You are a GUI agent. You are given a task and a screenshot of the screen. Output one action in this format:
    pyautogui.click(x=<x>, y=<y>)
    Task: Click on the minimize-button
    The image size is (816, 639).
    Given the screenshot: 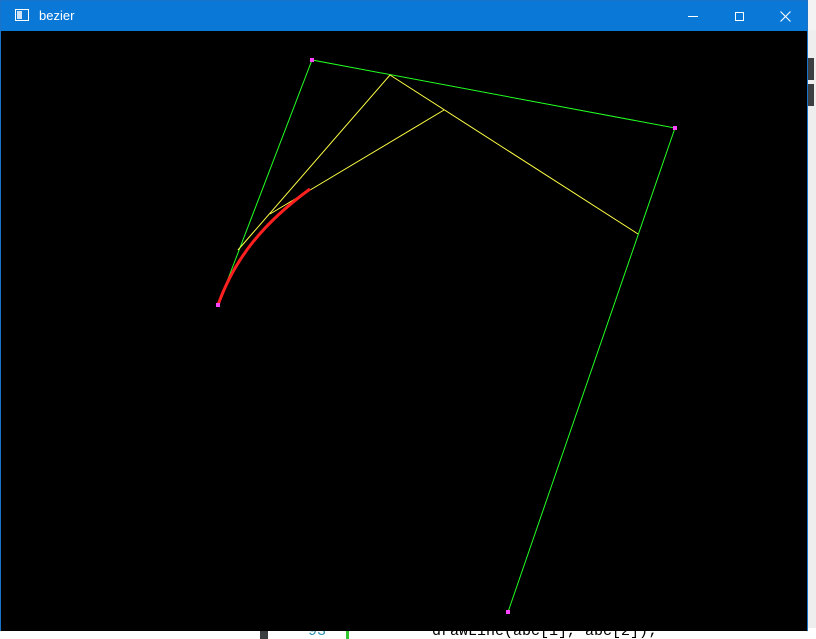 What is the action you would take?
    pyautogui.click(x=693, y=16)
    